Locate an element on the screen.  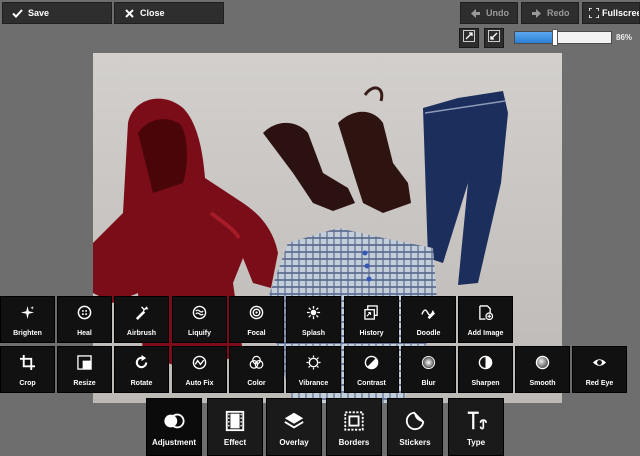
fullscreen-icon is located at coordinates (594, 13).